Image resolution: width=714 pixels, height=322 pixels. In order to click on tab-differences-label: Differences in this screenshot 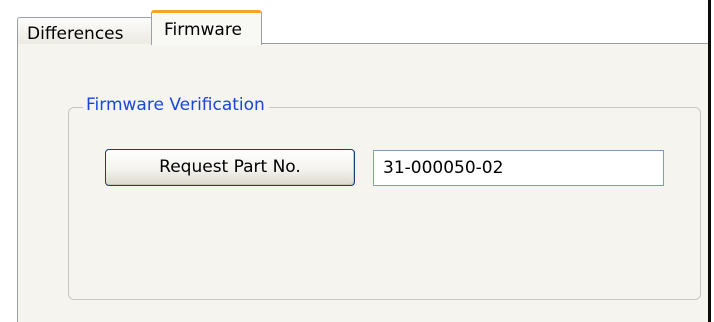, I will do `click(75, 34)`.